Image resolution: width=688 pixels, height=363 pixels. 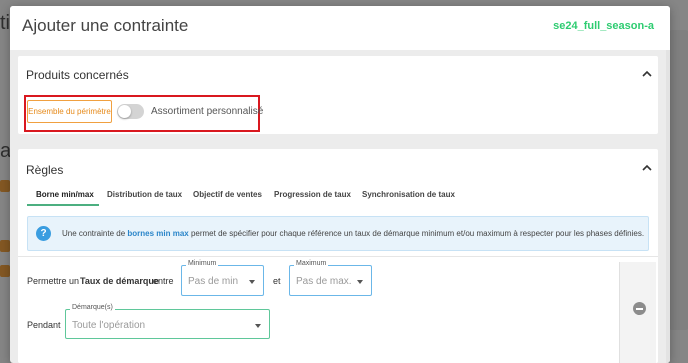 What do you see at coordinates (44, 325) in the screenshot?
I see `label-pendant: Pendant` at bounding box center [44, 325].